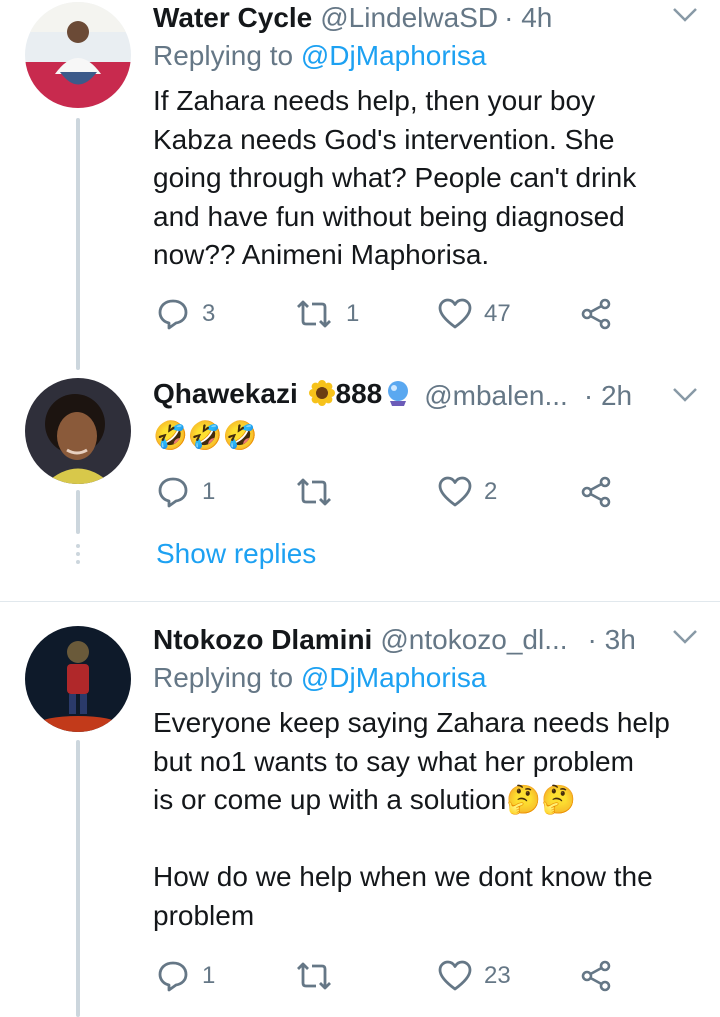  Describe the element at coordinates (236, 554) in the screenshot. I see `show-replies-link: Show replies` at that location.